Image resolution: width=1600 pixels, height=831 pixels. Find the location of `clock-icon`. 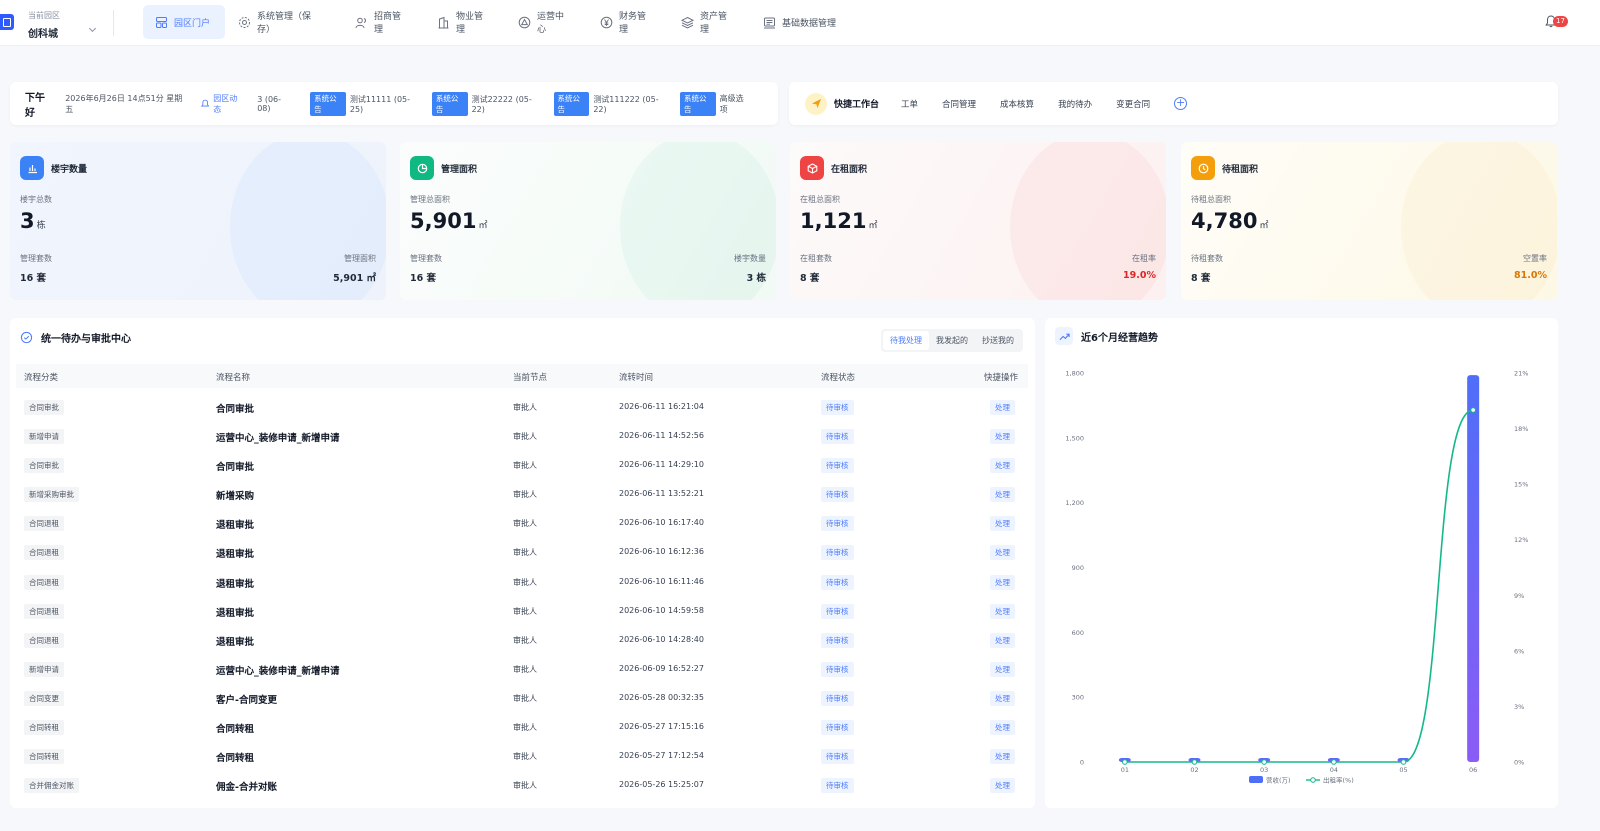

clock-icon is located at coordinates (1203, 168).